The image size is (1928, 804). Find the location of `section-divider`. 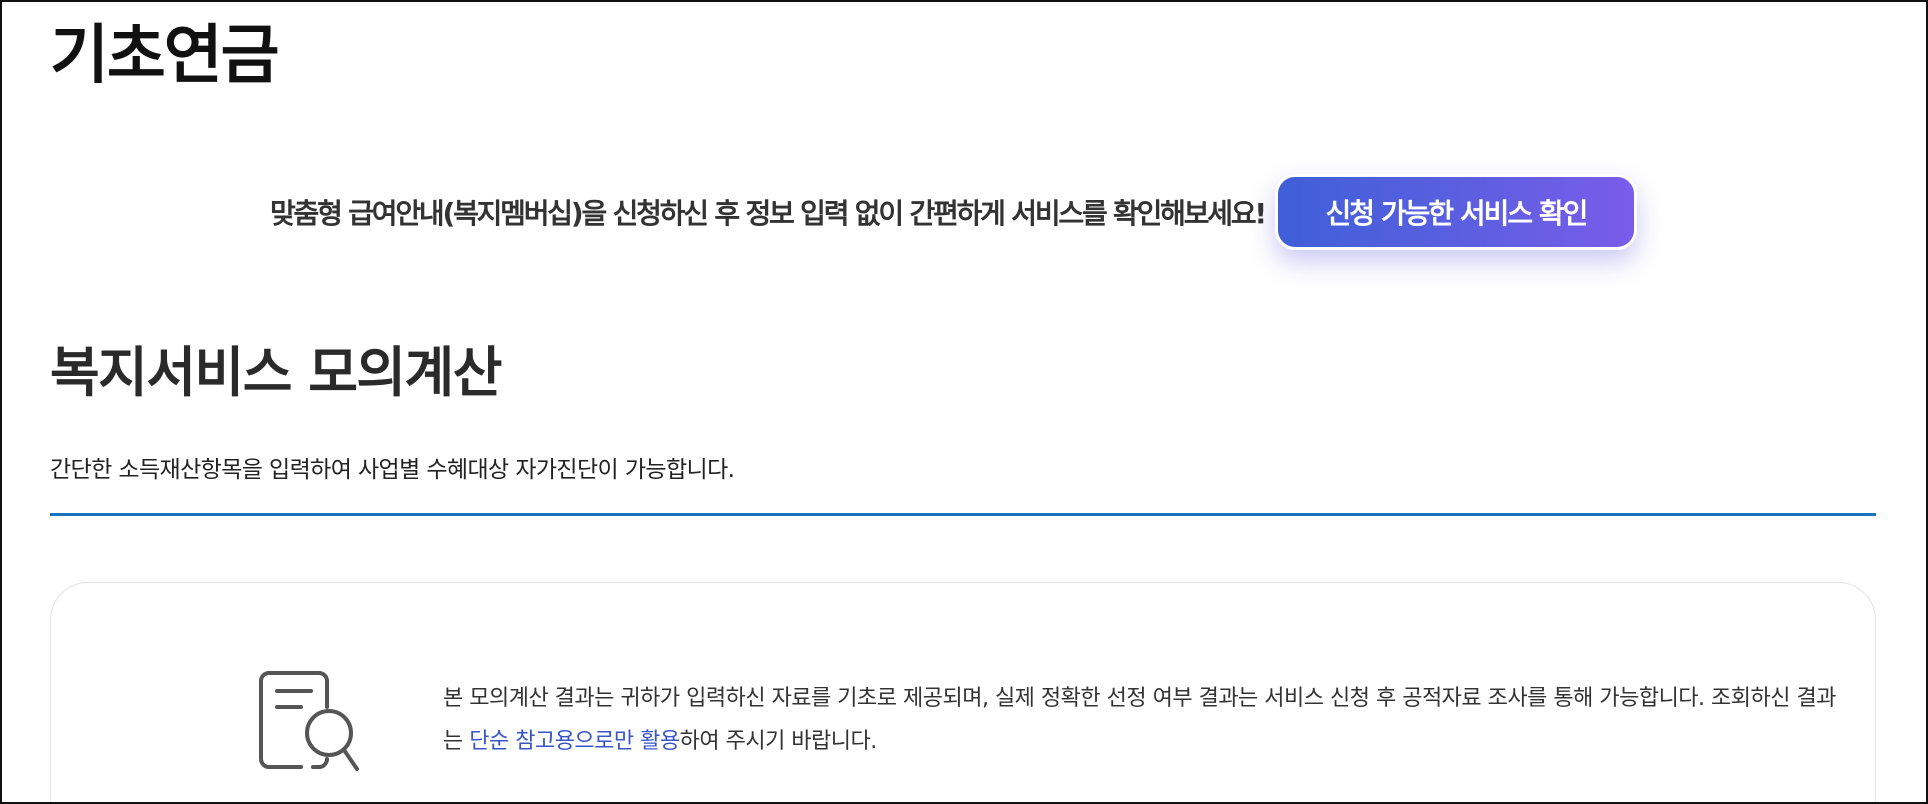

section-divider is located at coordinates (963, 514).